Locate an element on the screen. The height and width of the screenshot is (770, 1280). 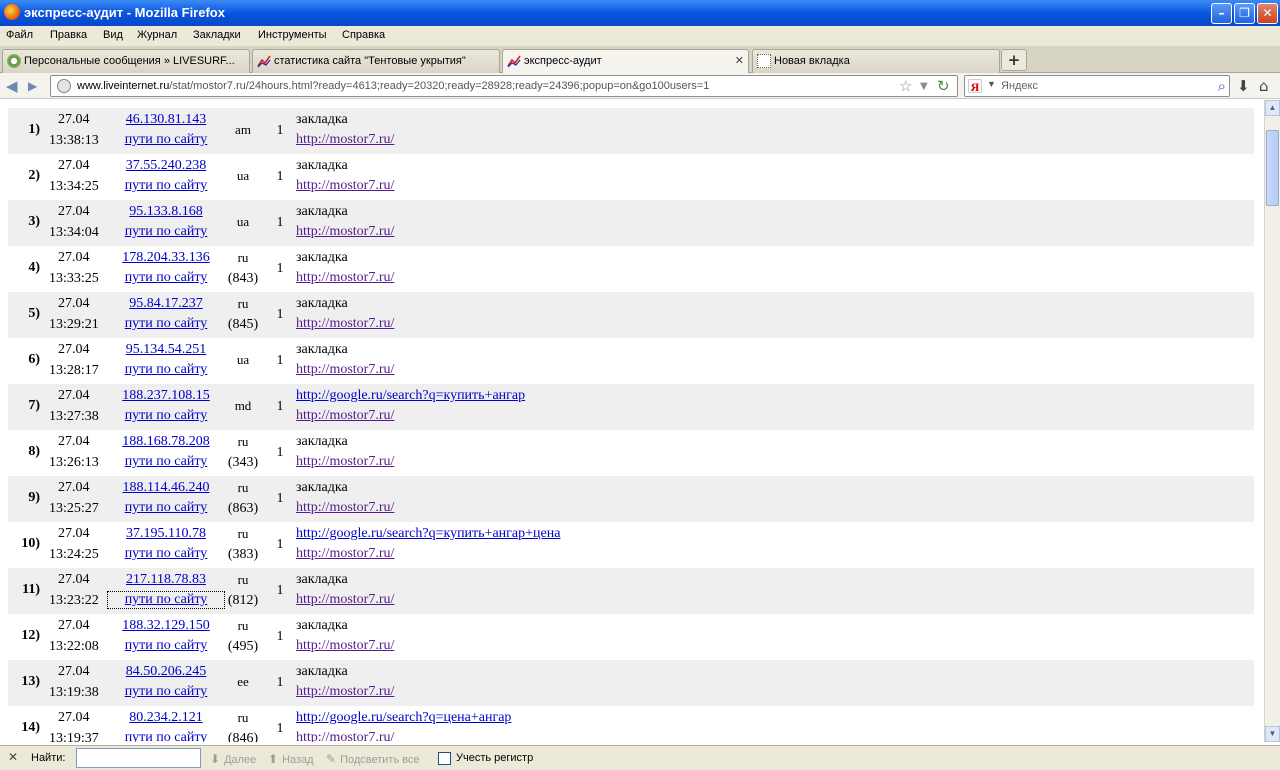
referrer-text: закладка is located at coordinates (322, 165).